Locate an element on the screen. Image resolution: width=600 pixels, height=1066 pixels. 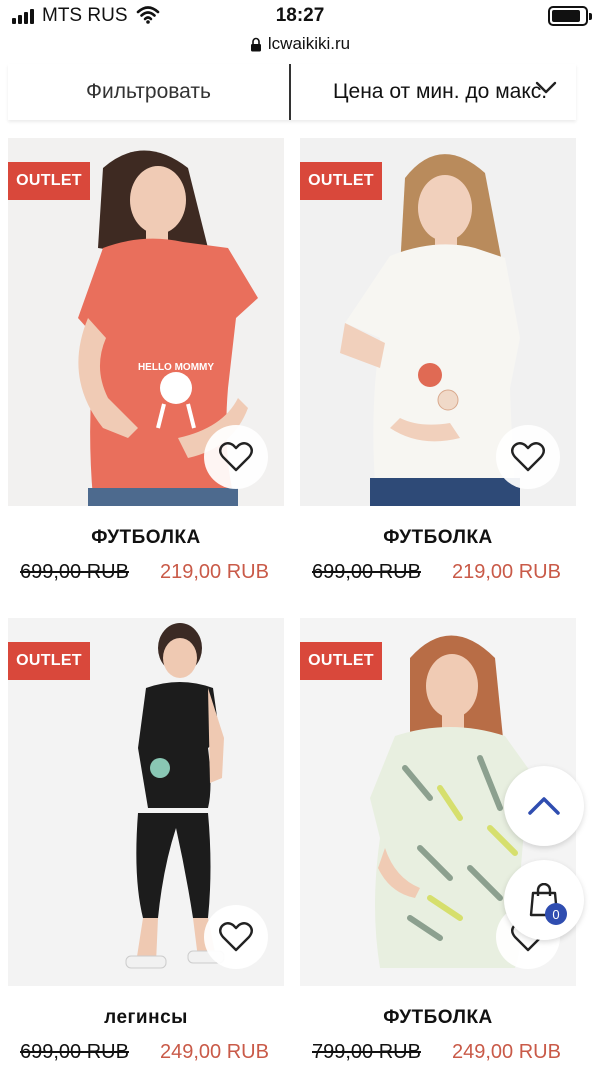
lock-icon is located at coordinates (255, 44).